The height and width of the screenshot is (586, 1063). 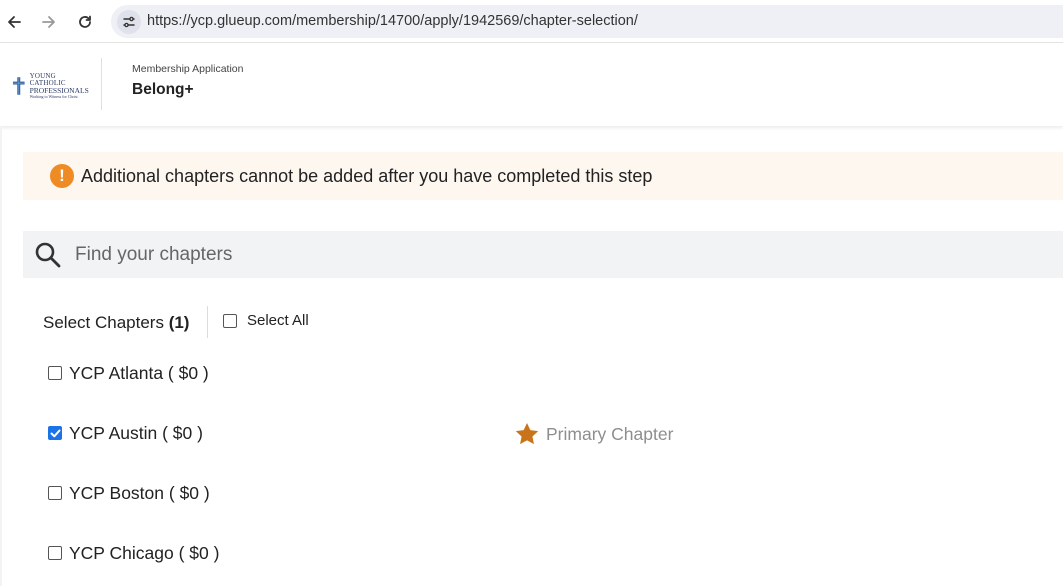 I want to click on checkmark-icon, so click(x=55, y=433).